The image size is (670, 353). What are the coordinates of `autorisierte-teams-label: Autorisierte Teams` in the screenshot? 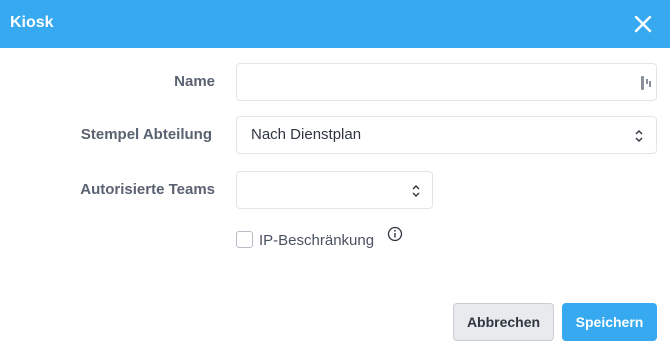 It's located at (147, 189).